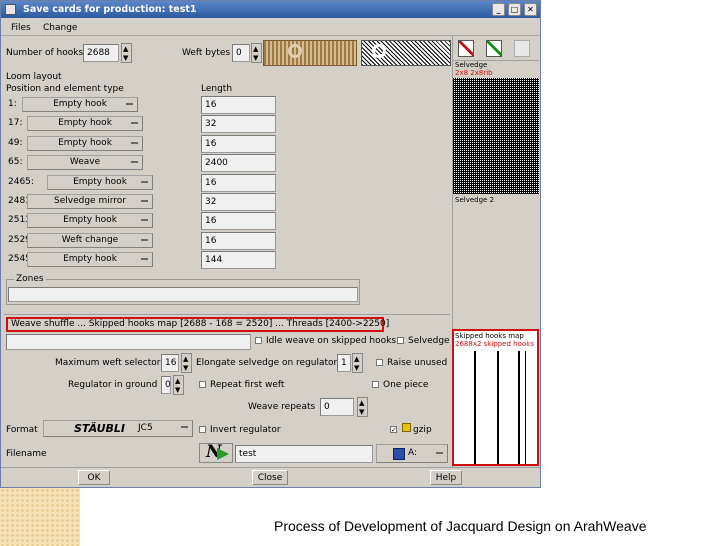  Describe the element at coordinates (494, 48) in the screenshot. I see `green-arrow-icon` at that location.